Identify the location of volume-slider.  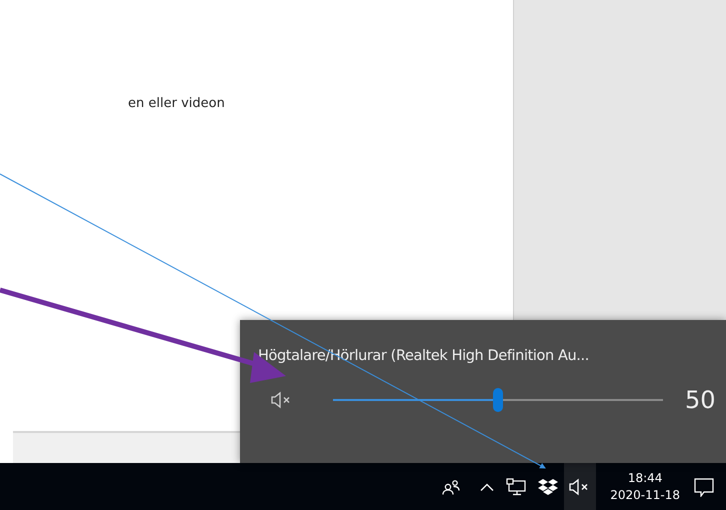
(498, 400).